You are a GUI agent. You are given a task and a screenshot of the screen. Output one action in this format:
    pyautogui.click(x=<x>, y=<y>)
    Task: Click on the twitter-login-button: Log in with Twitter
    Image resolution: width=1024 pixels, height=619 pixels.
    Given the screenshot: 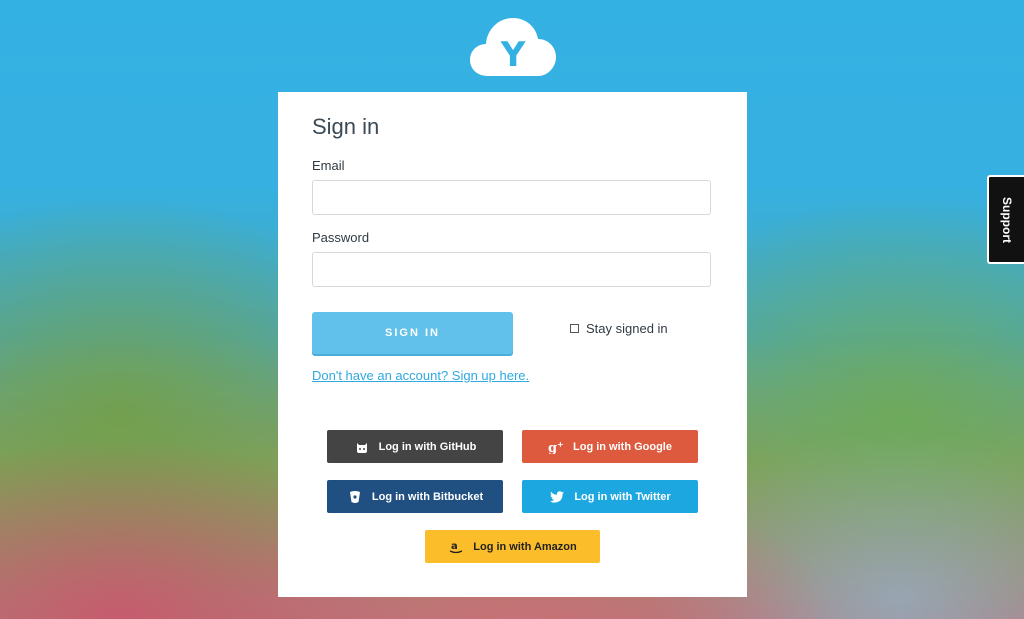 What is the action you would take?
    pyautogui.click(x=610, y=496)
    